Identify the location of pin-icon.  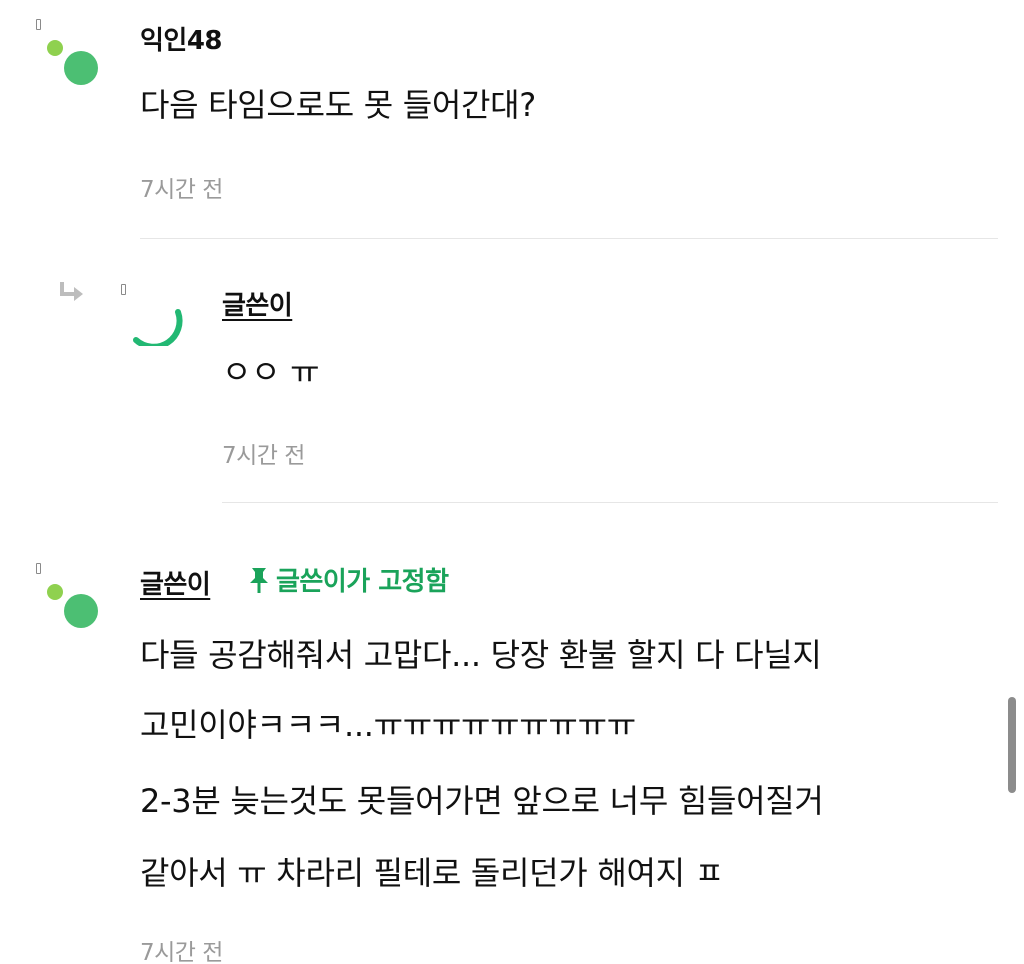
(259, 580).